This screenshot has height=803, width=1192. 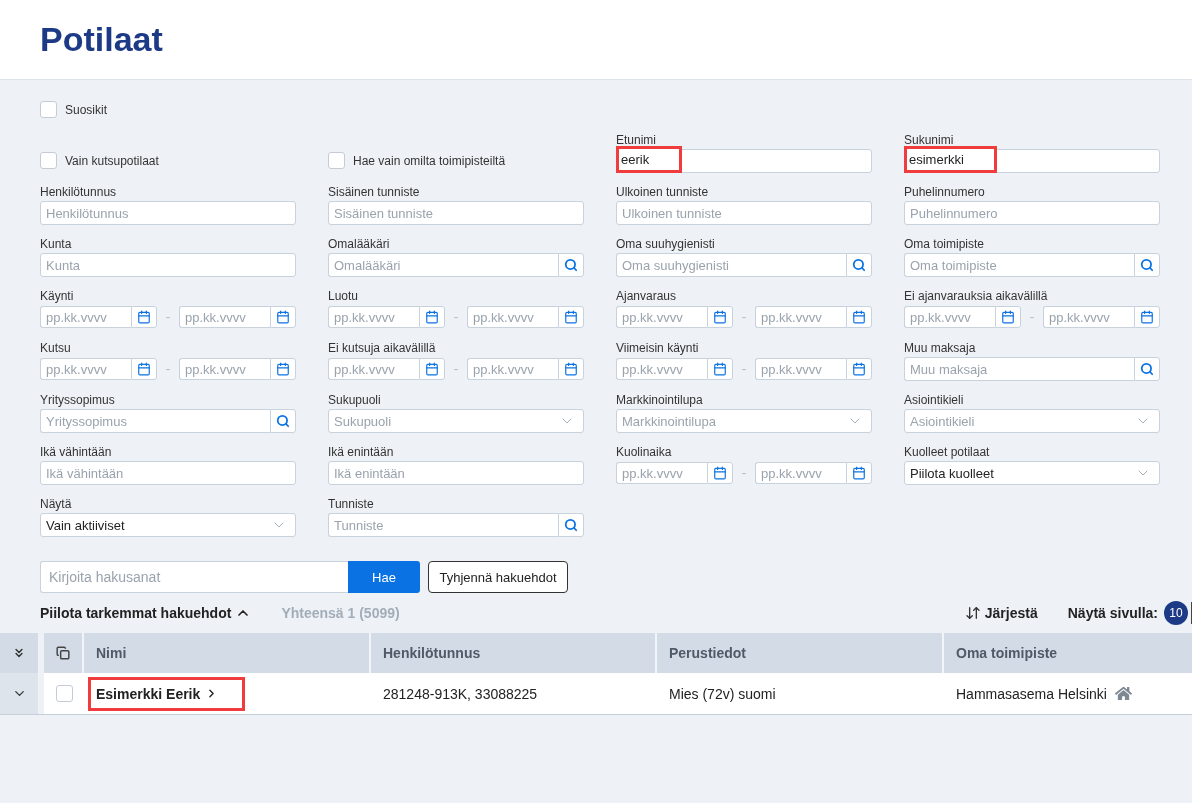 What do you see at coordinates (722, 693) in the screenshot?
I see `table-cell: Mies (72v) suomi` at bounding box center [722, 693].